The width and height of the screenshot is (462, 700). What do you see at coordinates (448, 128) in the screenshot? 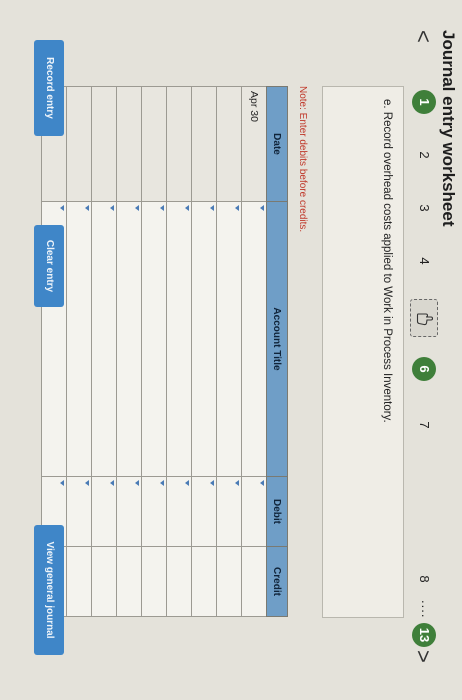
I see `page-title: Journal entry worksheet` at bounding box center [448, 128].